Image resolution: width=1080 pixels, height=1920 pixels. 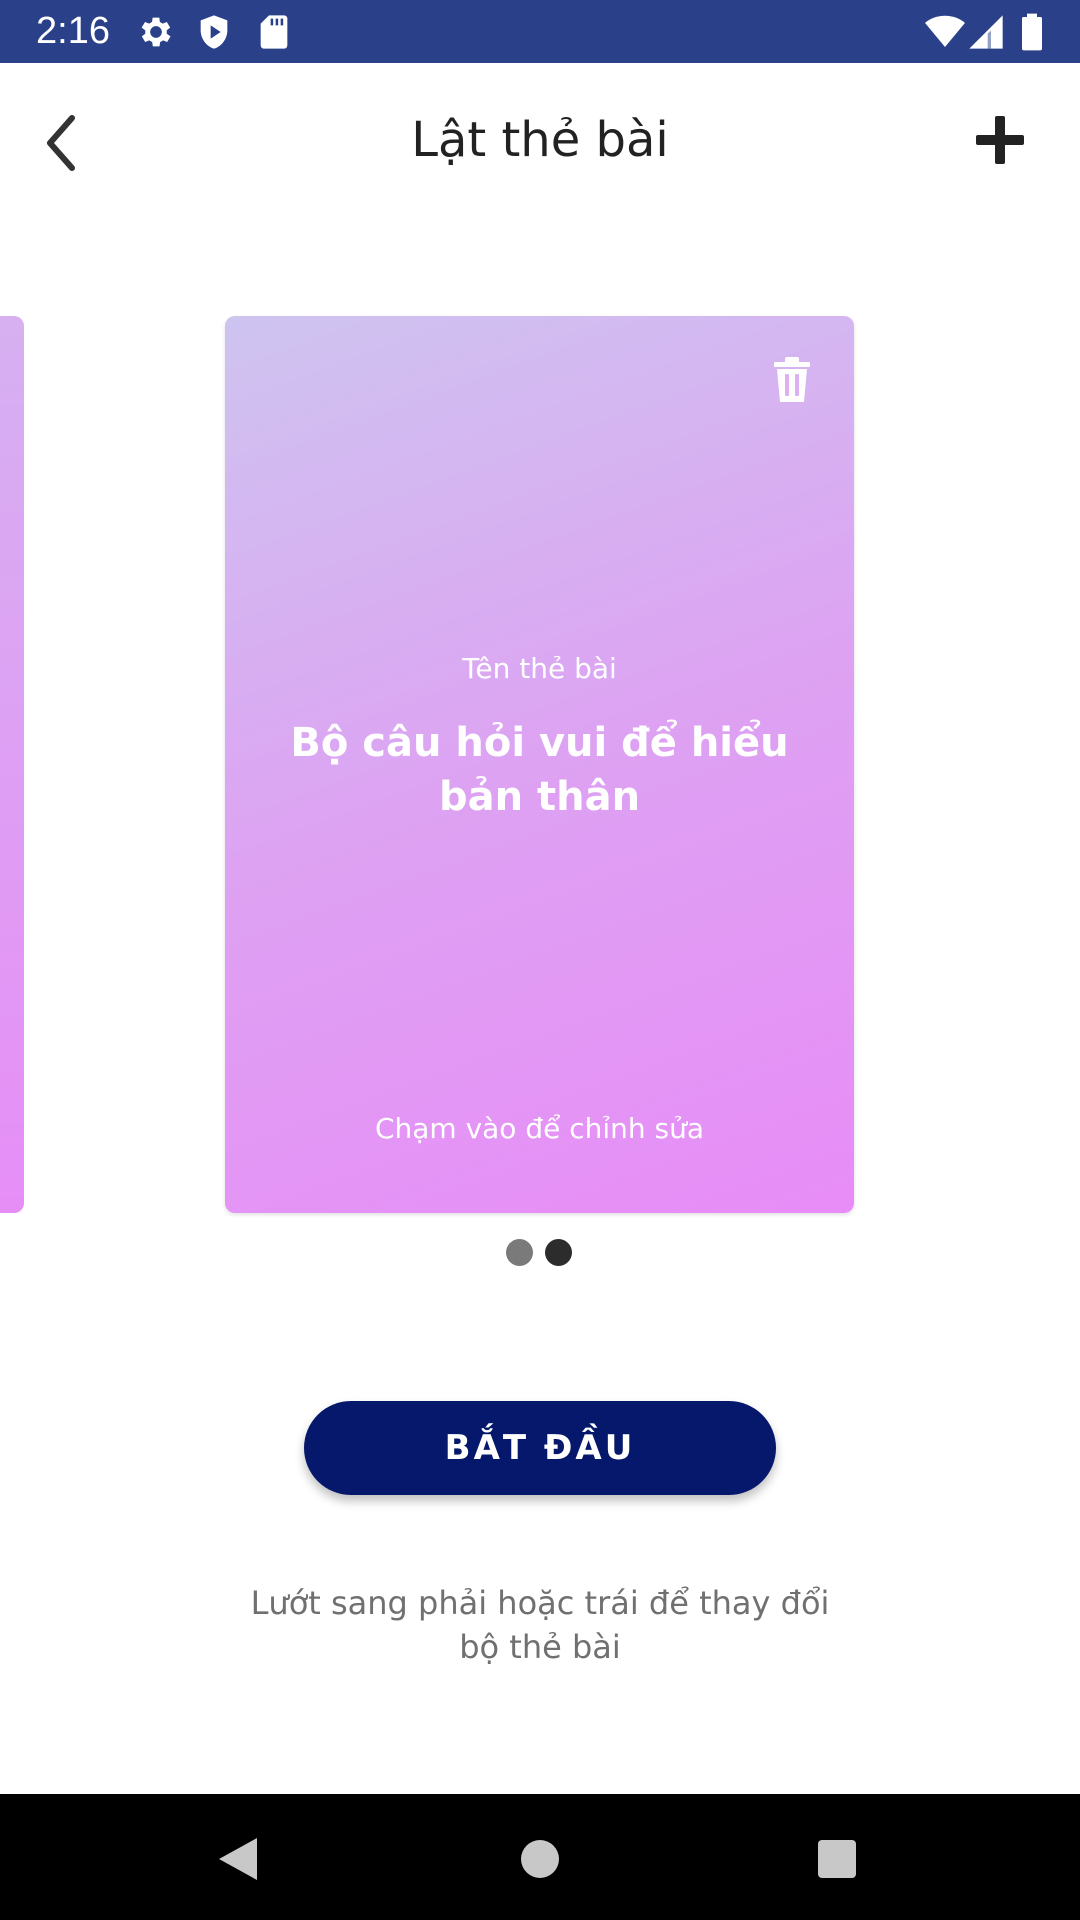 I want to click on navigation-bar, so click(x=540, y=1857).